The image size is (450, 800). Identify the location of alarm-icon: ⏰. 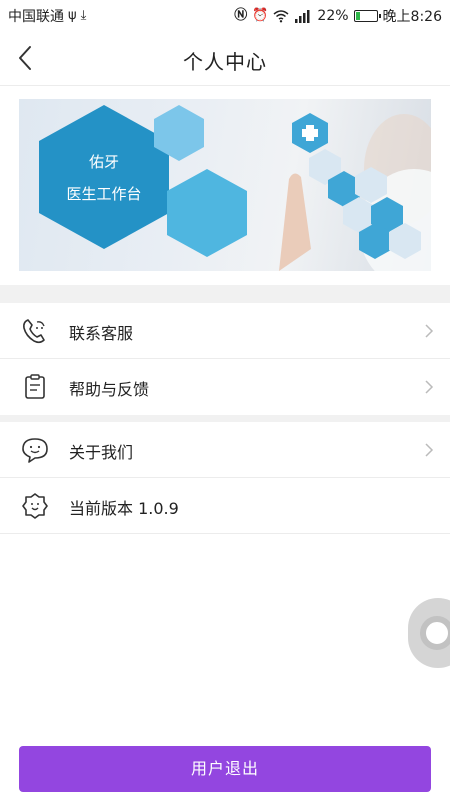
(260, 15).